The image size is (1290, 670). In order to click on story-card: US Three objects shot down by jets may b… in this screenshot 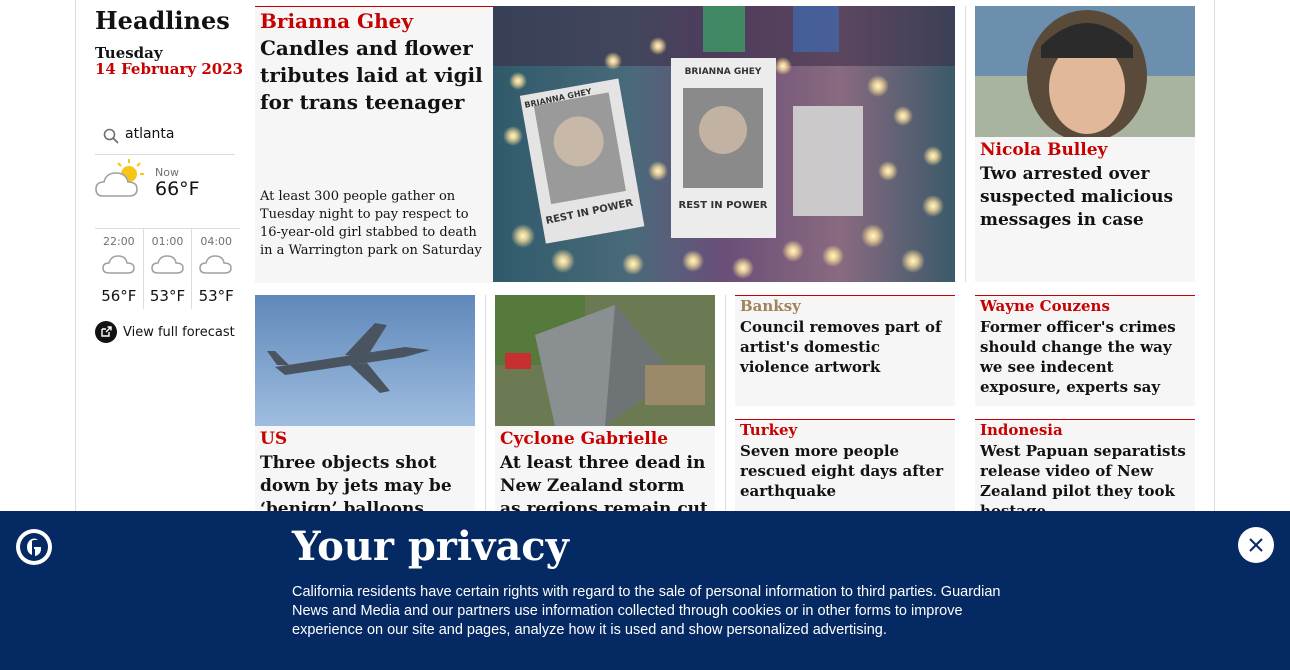, I will do `click(365, 407)`.